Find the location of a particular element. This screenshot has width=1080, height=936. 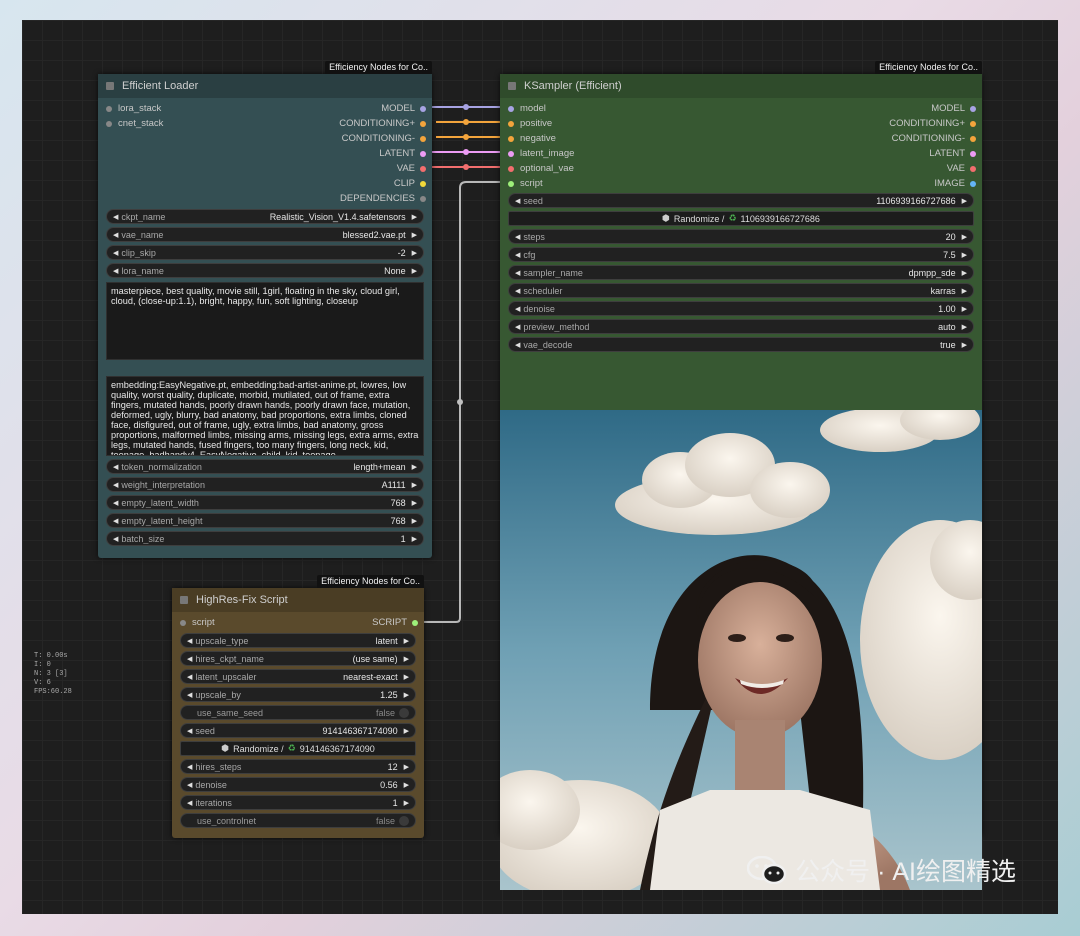

input-slot-model: model is located at coordinates (527, 108).